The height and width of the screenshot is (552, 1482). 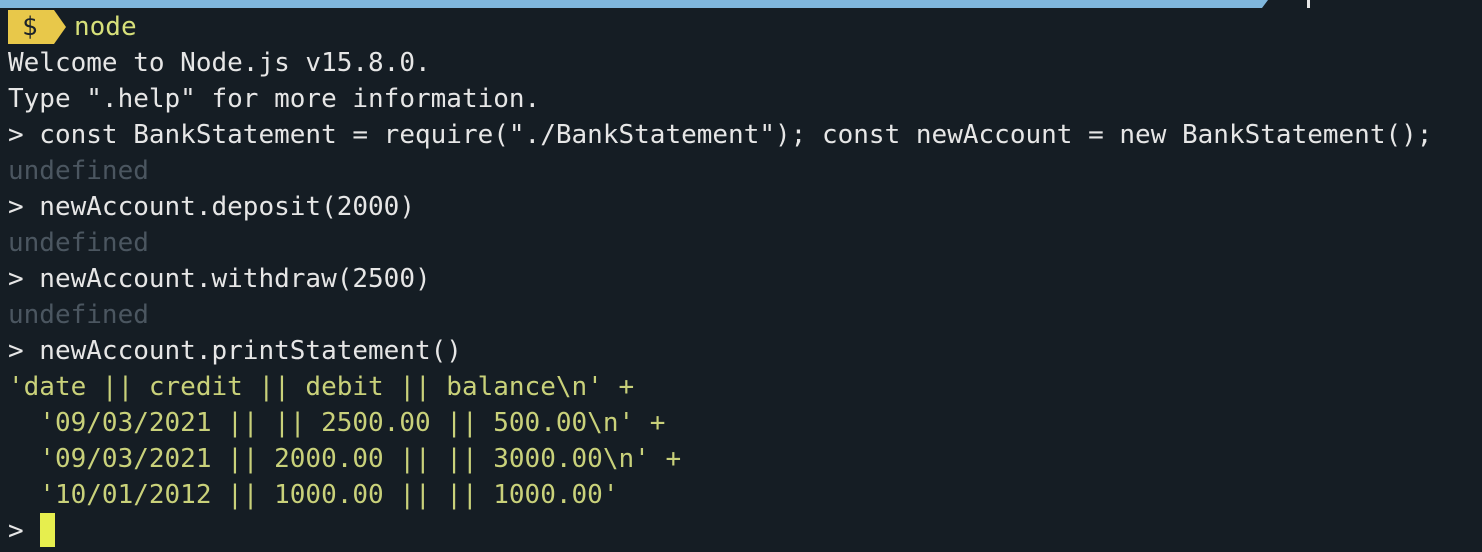 What do you see at coordinates (235, 351) in the screenshot?
I see `repl-input-line: > newAccount.printStatement()` at bounding box center [235, 351].